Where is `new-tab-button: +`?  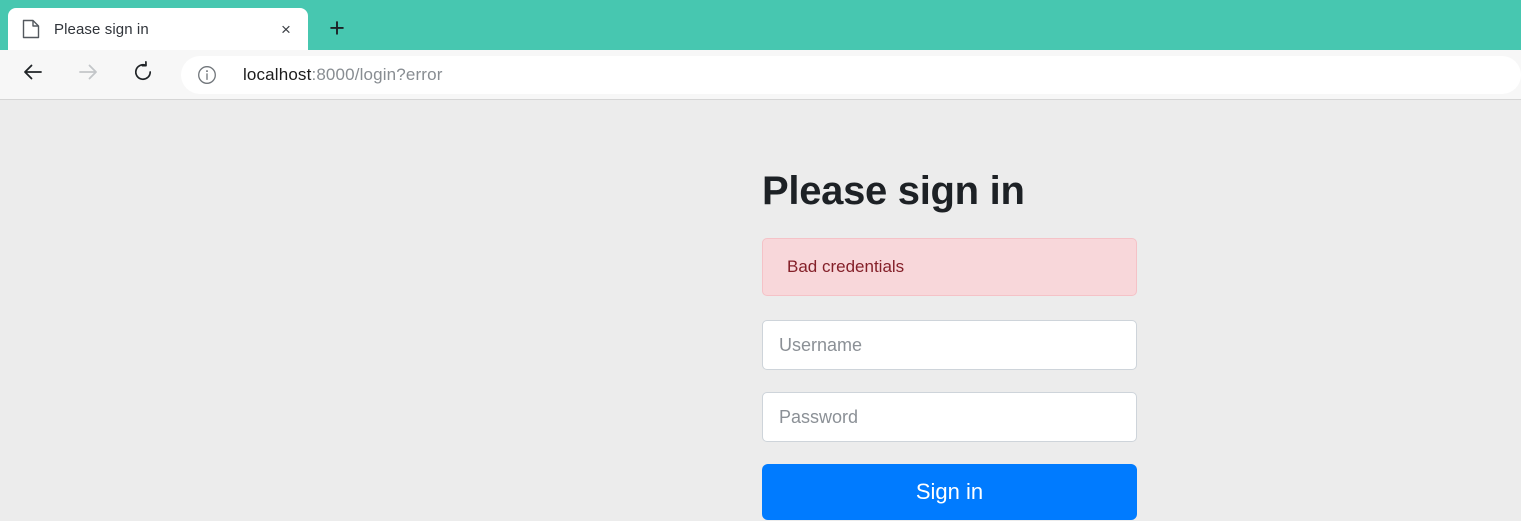 new-tab-button: + is located at coordinates (337, 28).